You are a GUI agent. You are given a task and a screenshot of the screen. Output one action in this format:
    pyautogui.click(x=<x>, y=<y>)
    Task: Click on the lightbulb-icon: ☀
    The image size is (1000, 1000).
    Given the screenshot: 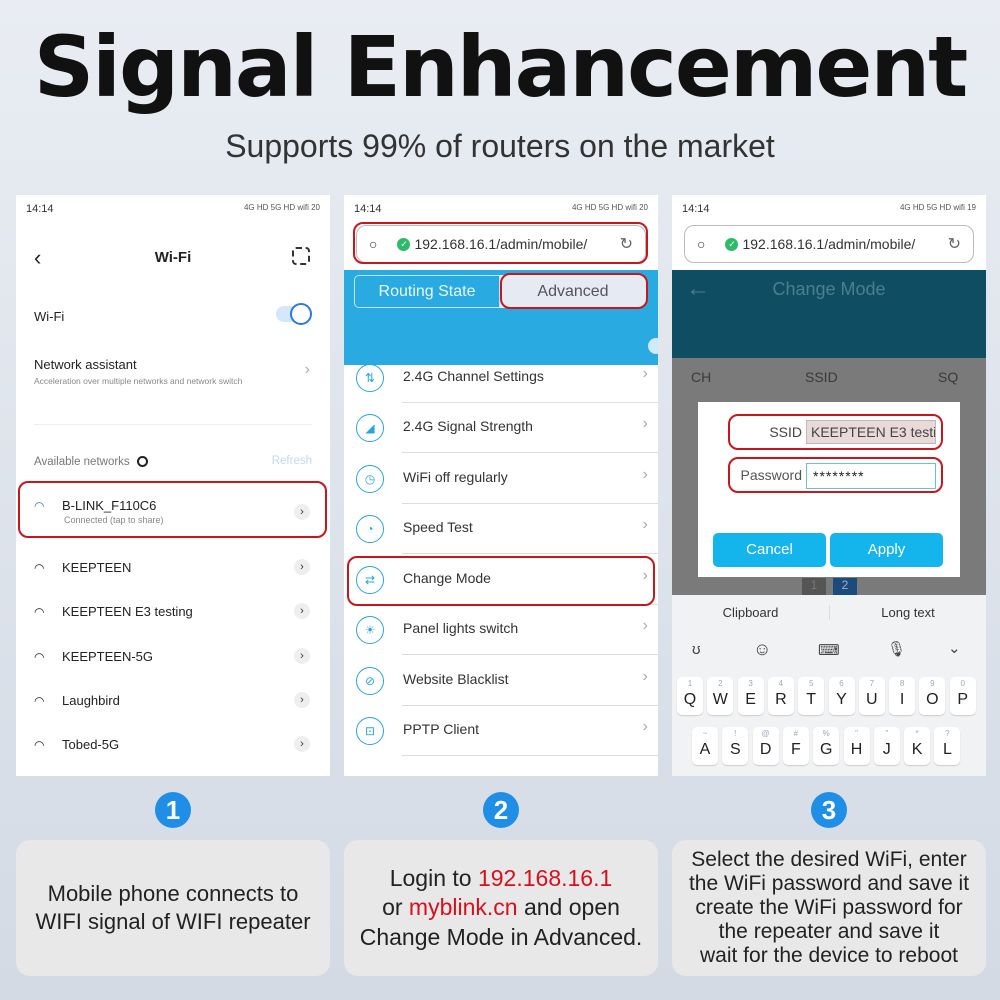 What is the action you would take?
    pyautogui.click(x=370, y=630)
    